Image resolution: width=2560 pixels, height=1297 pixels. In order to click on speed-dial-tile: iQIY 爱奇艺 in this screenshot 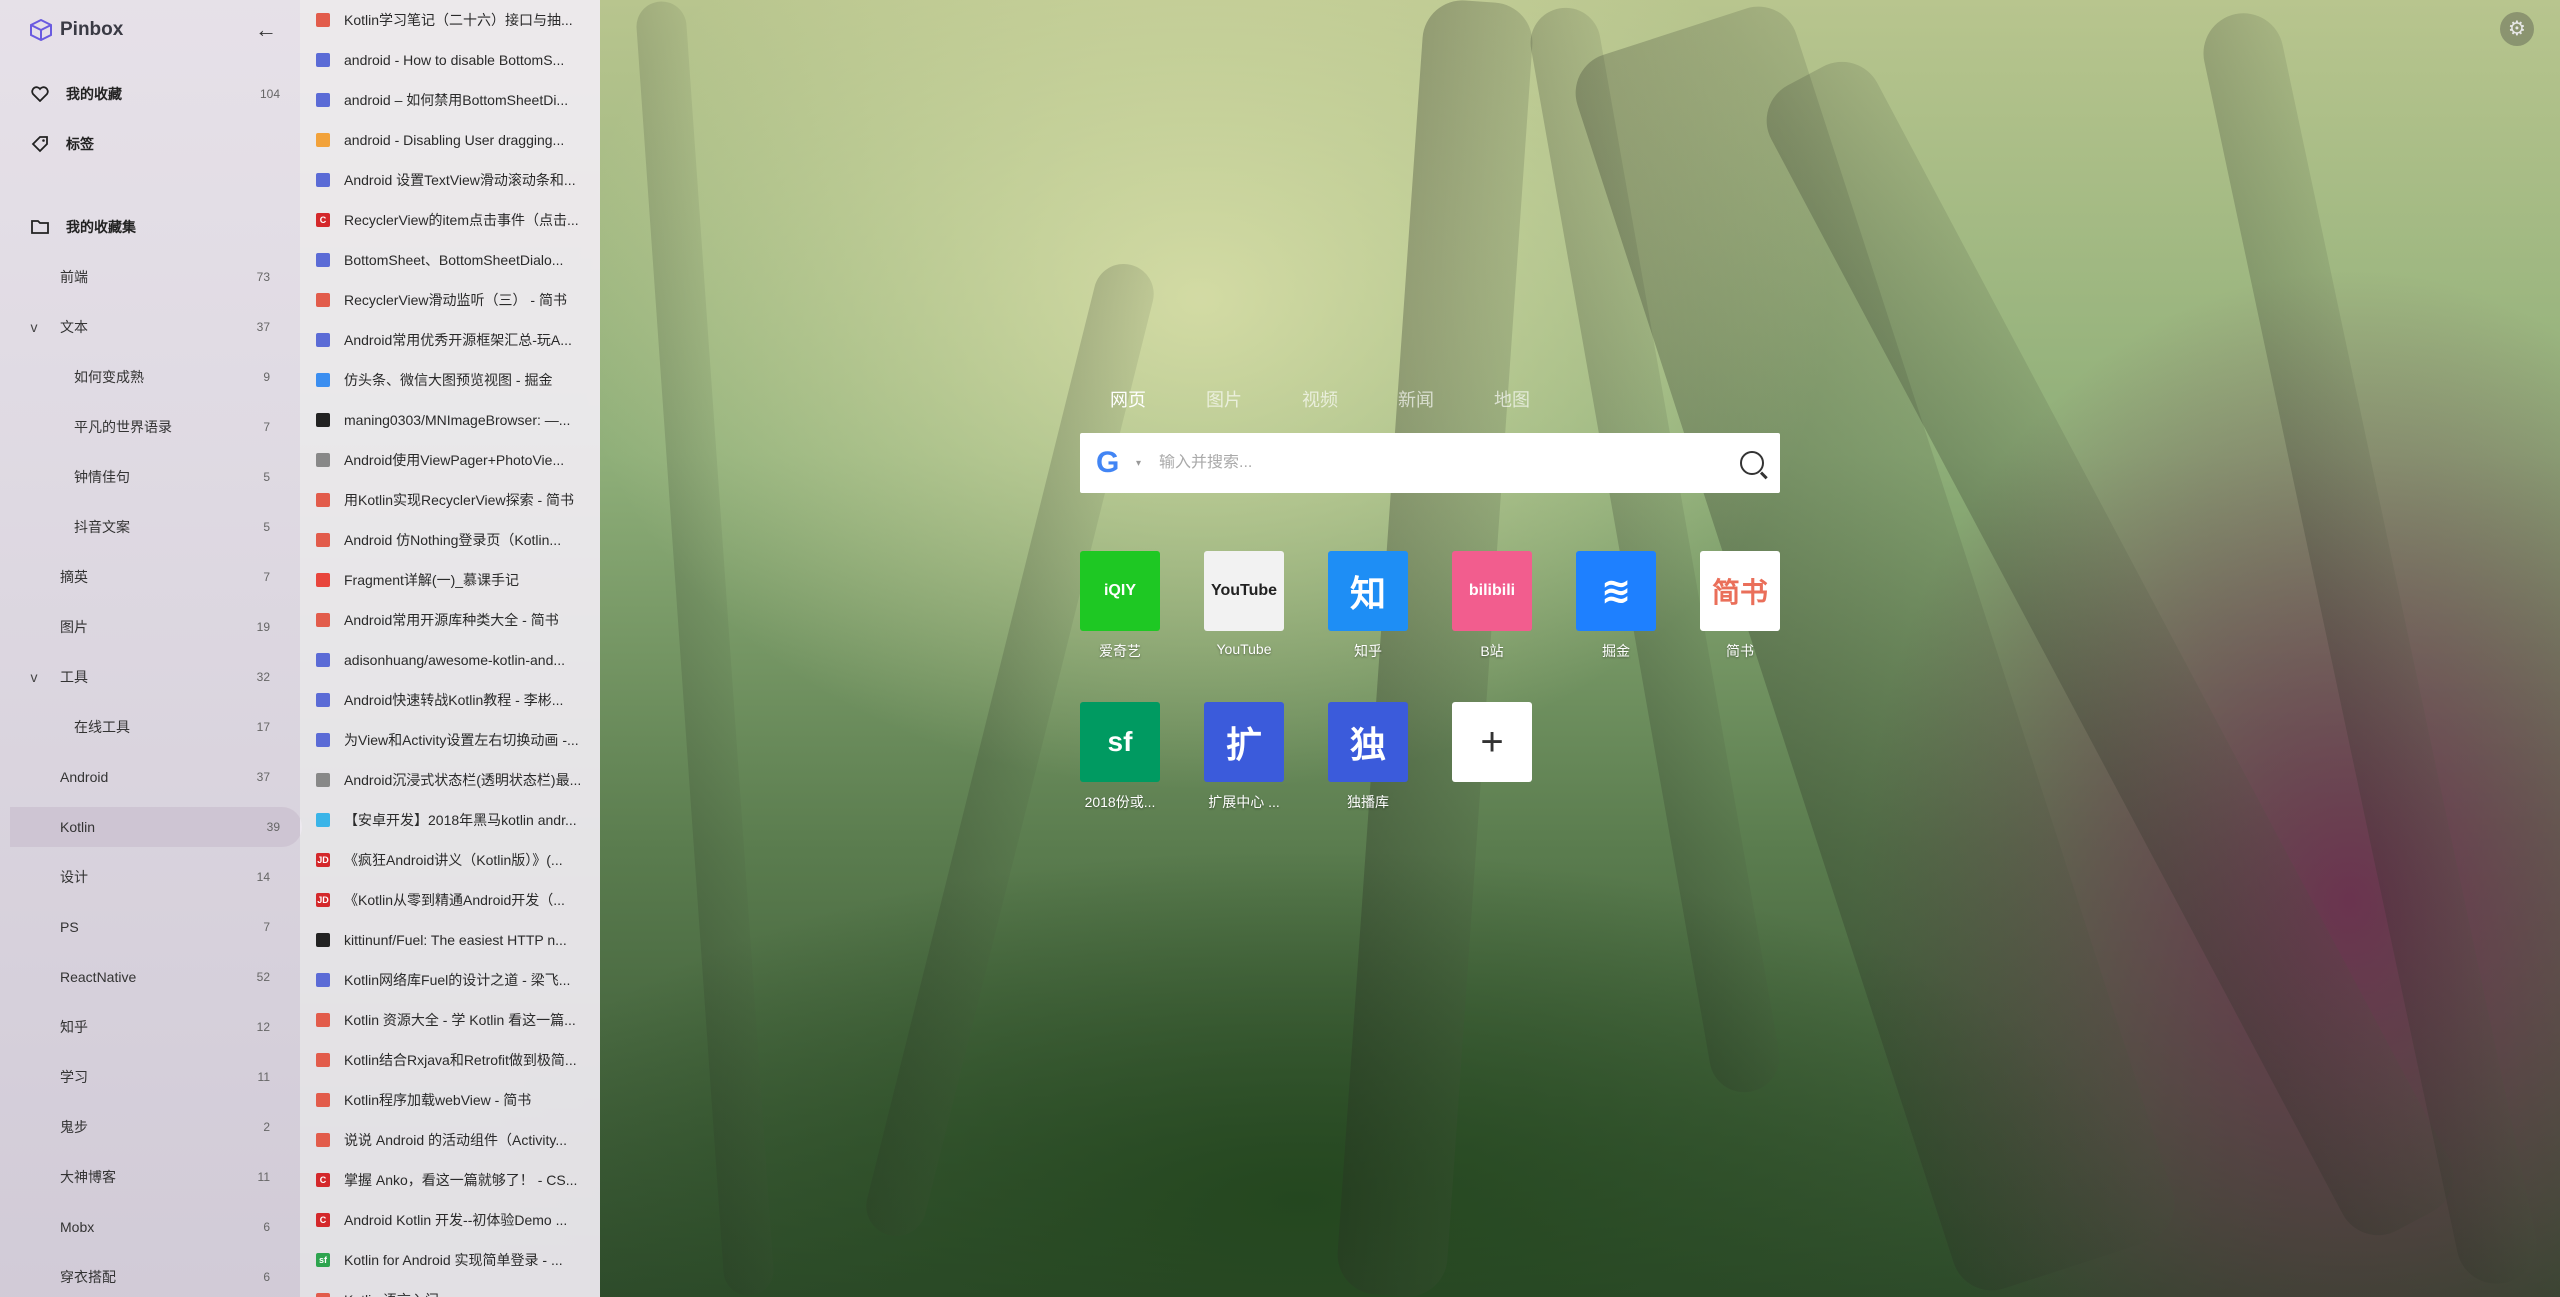, I will do `click(1120, 606)`.